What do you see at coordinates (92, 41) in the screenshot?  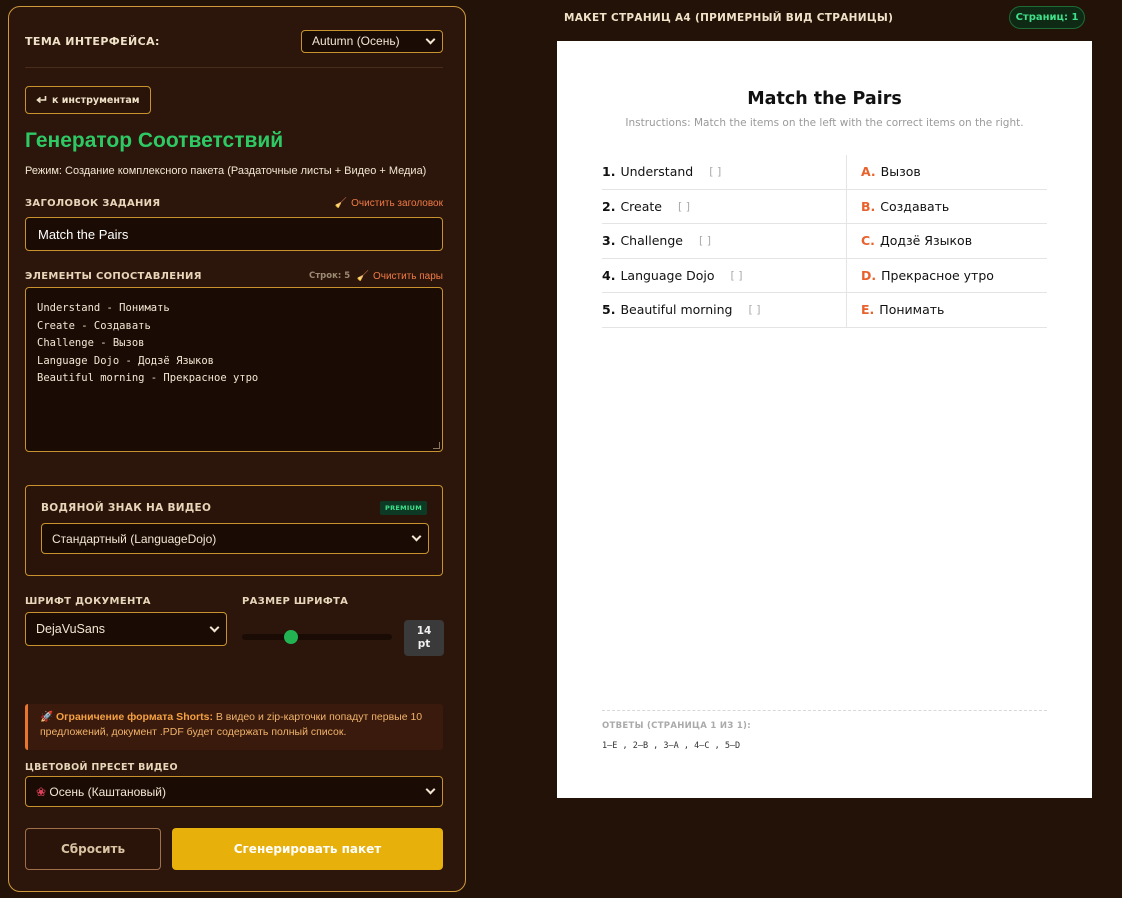 I see `theme-label: ТЕМА ИНТЕРФЕЙСА:` at bounding box center [92, 41].